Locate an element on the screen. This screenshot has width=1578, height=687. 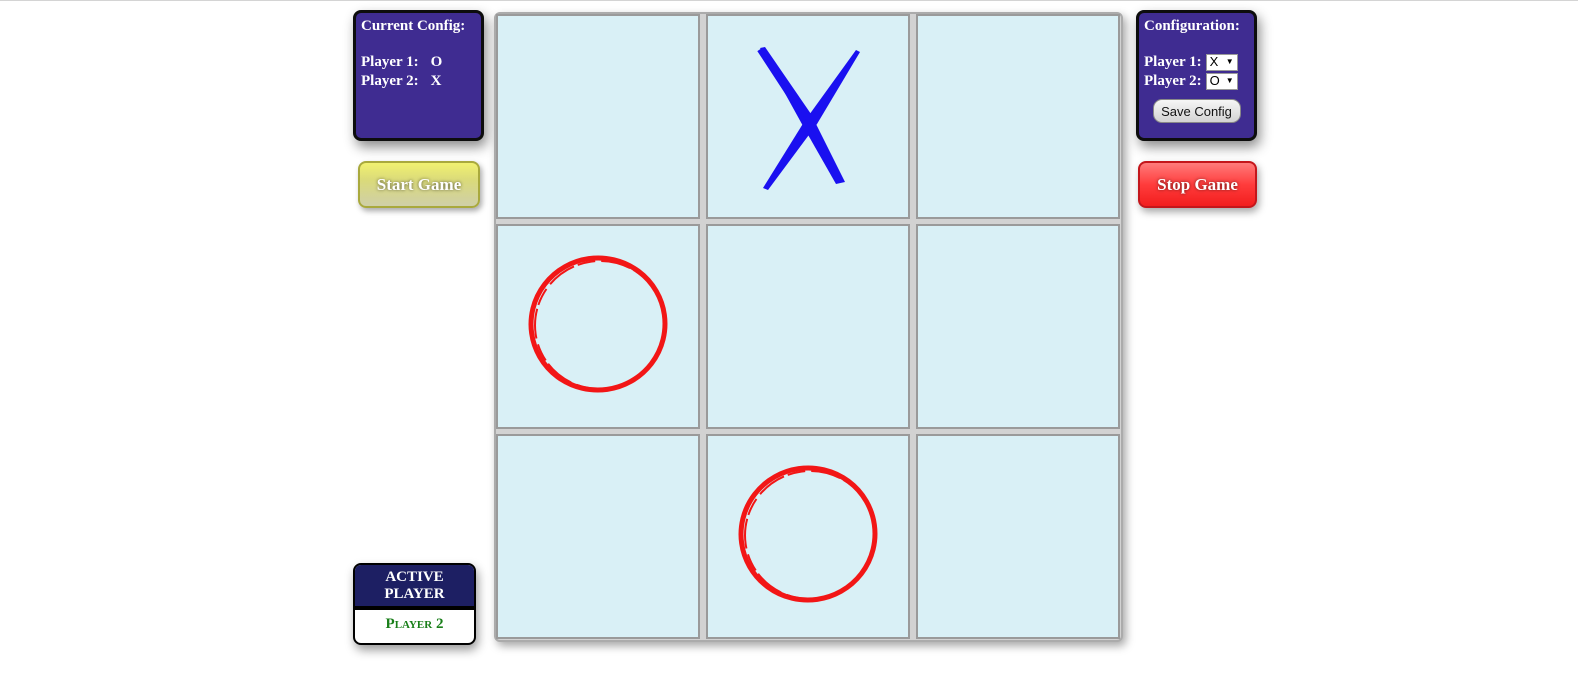
current-config-panel: Current Config: Player 1: O Player 2: X is located at coordinates (418, 75).